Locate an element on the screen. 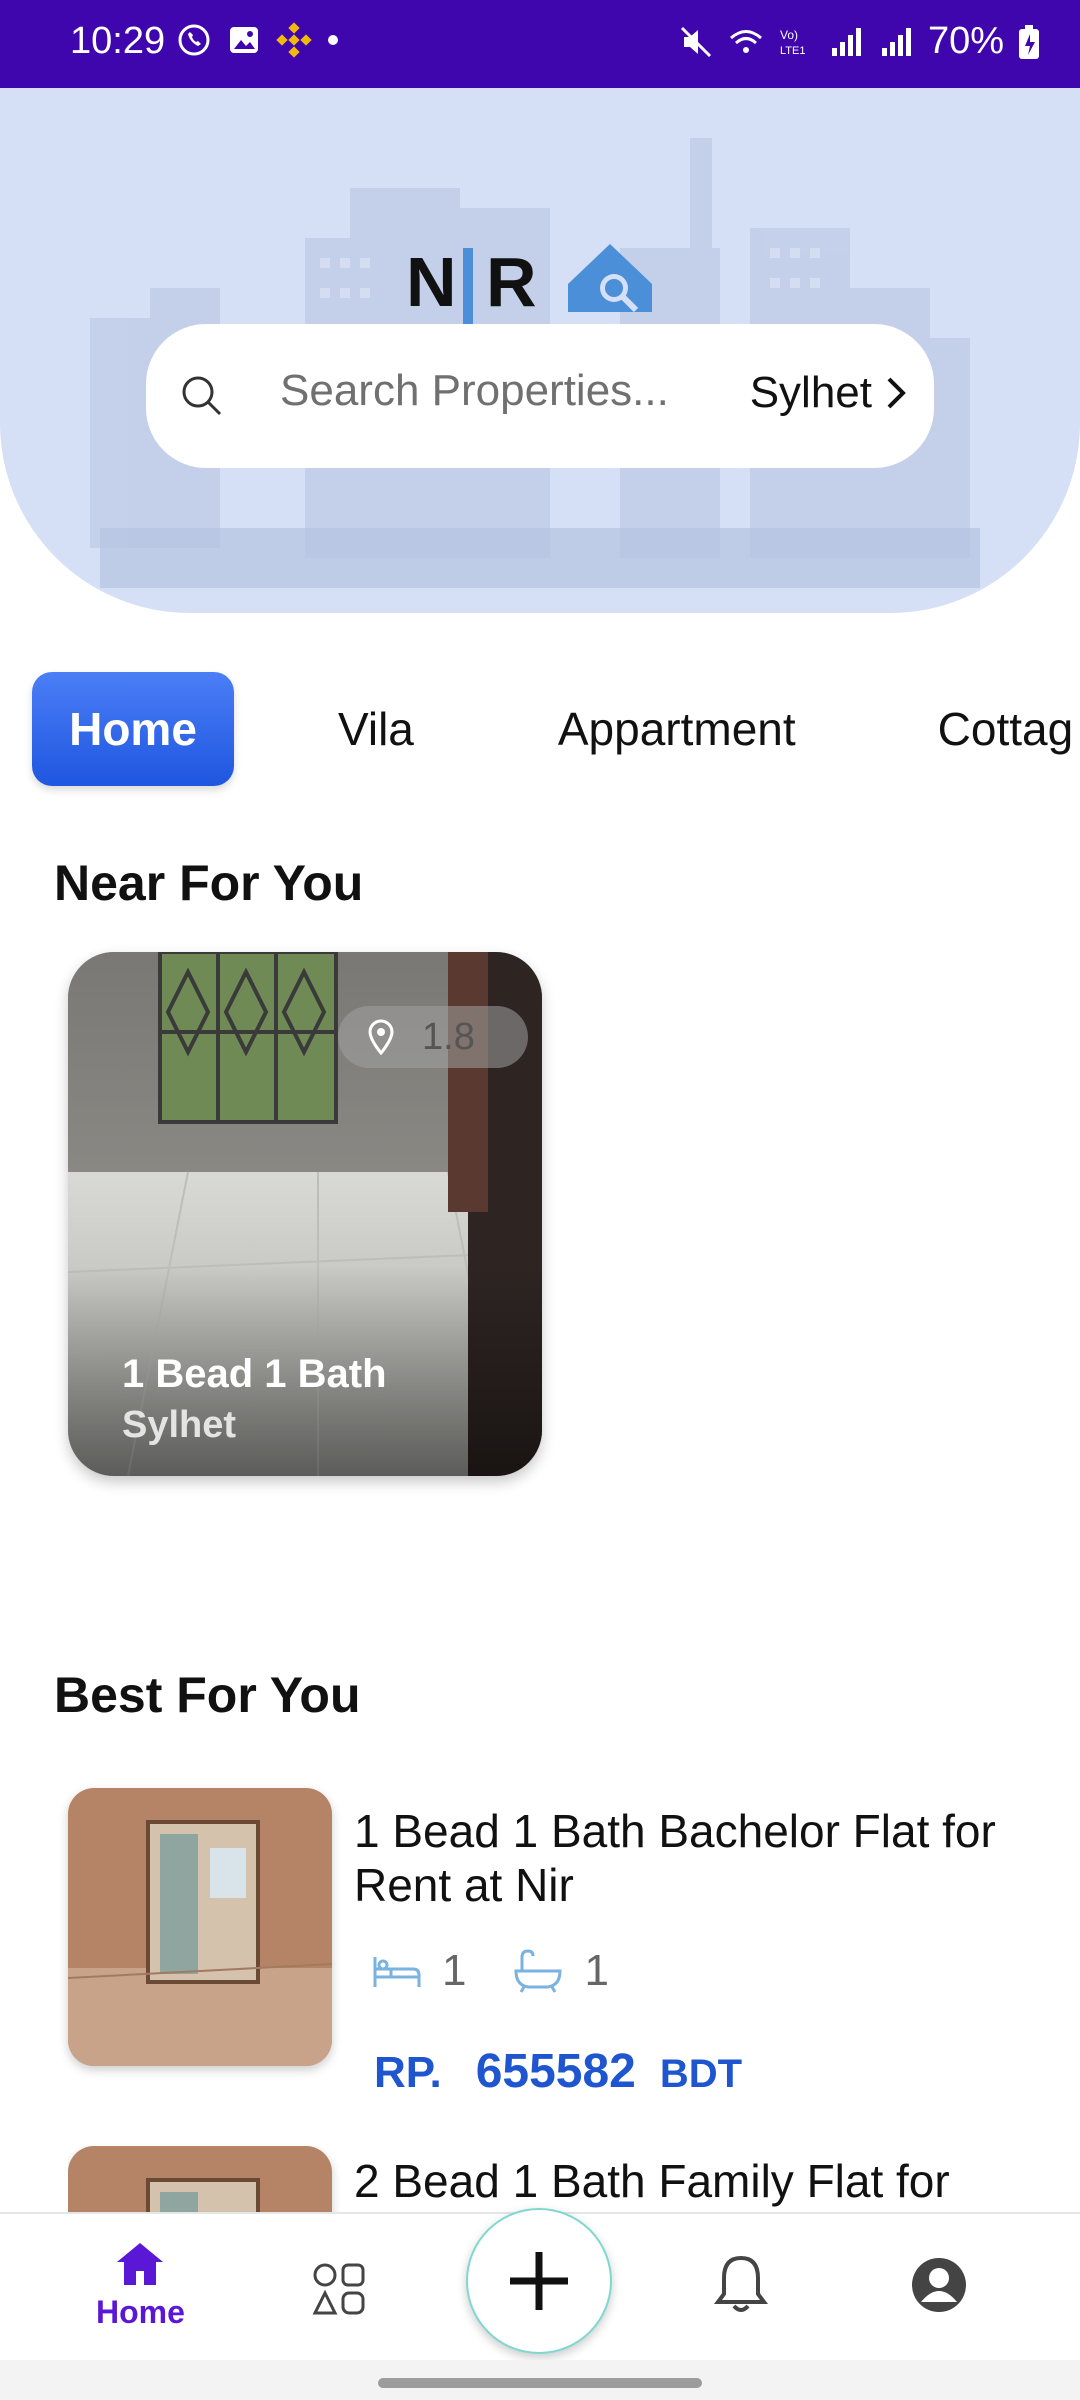 This screenshot has height=2400, width=1080. bell-icon is located at coordinates (741, 2283).